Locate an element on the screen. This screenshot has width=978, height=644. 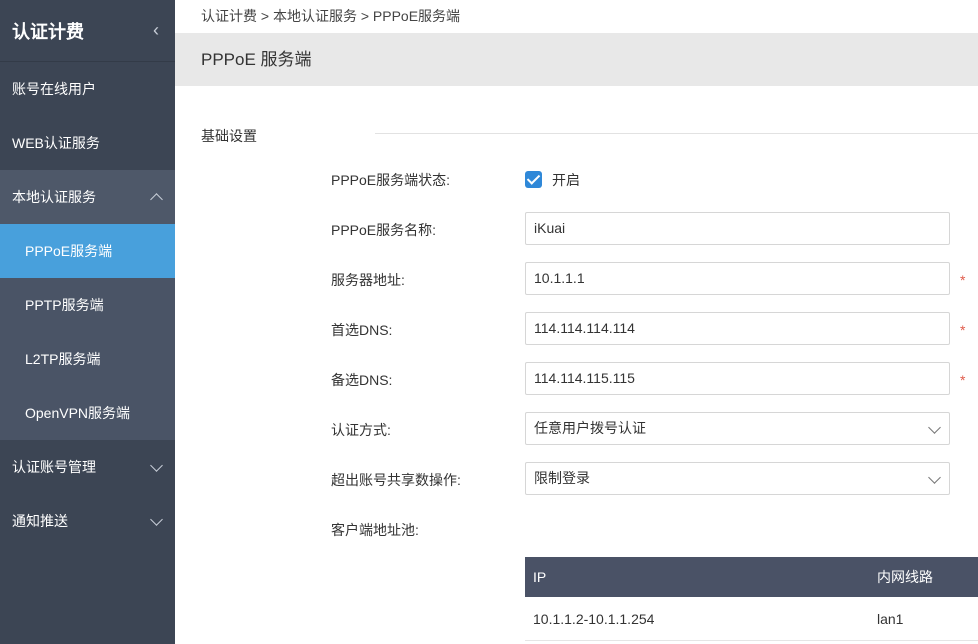
sidebar-item-web-auth: WEB认证服务 is located at coordinates (87, 143).